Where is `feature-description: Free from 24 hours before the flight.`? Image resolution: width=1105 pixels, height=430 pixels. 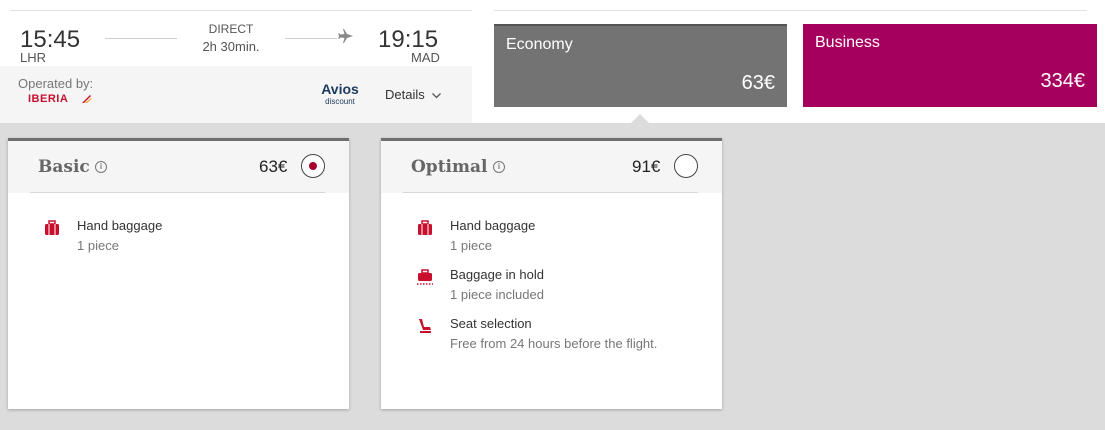 feature-description: Free from 24 hours before the flight. is located at coordinates (554, 343).